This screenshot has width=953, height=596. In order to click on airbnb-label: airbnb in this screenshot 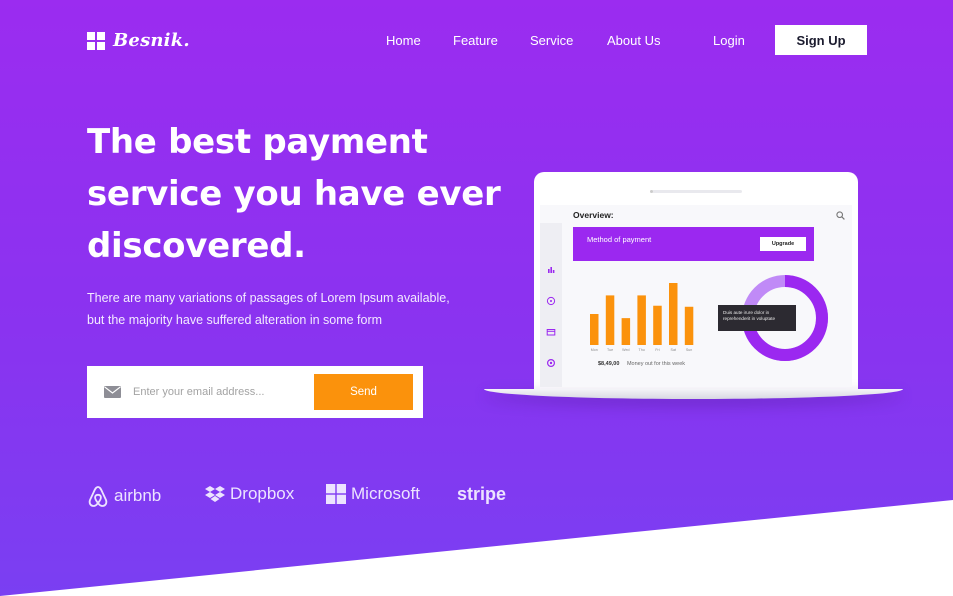, I will do `click(138, 495)`.